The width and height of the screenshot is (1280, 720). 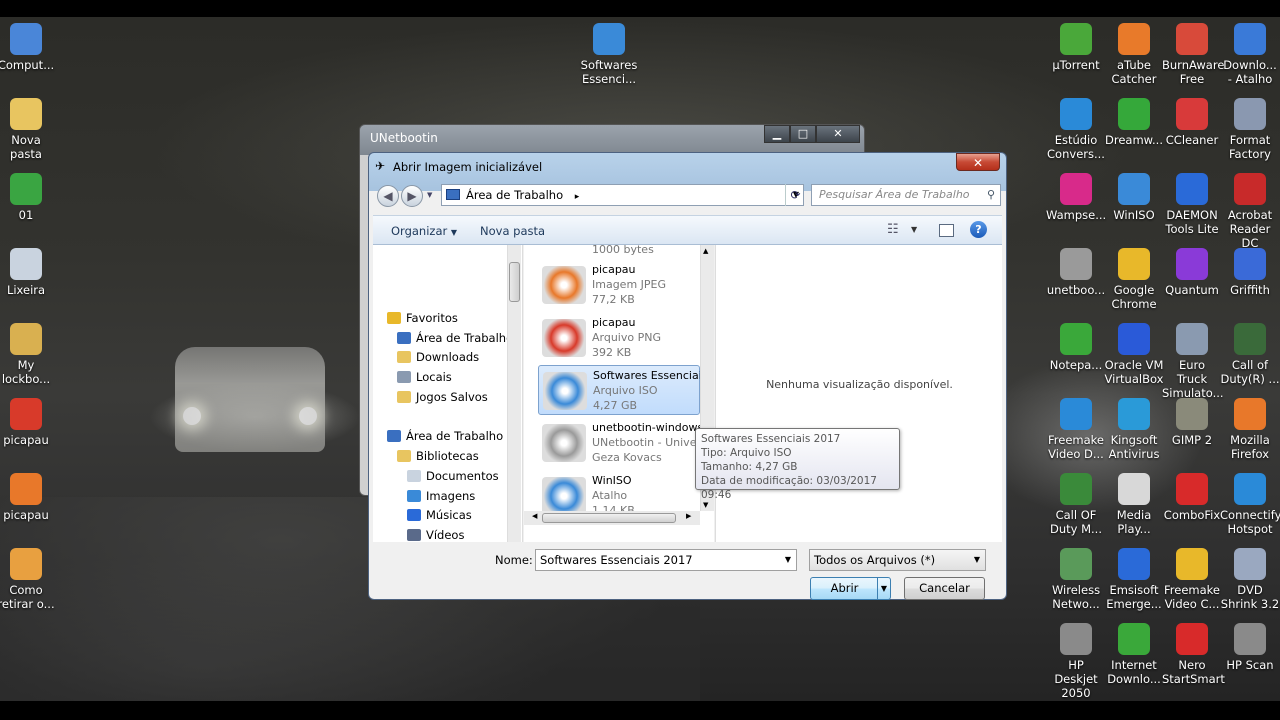 What do you see at coordinates (1192, 204) in the screenshot?
I see `desktop-shortcut: DAEMON Tools Lite` at bounding box center [1192, 204].